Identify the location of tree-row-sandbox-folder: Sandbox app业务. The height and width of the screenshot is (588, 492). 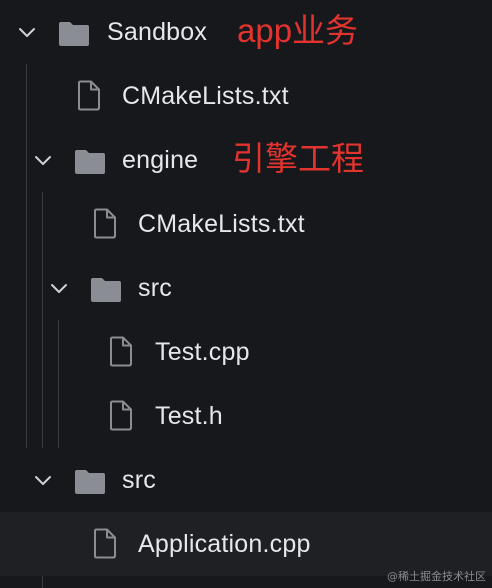
(246, 32).